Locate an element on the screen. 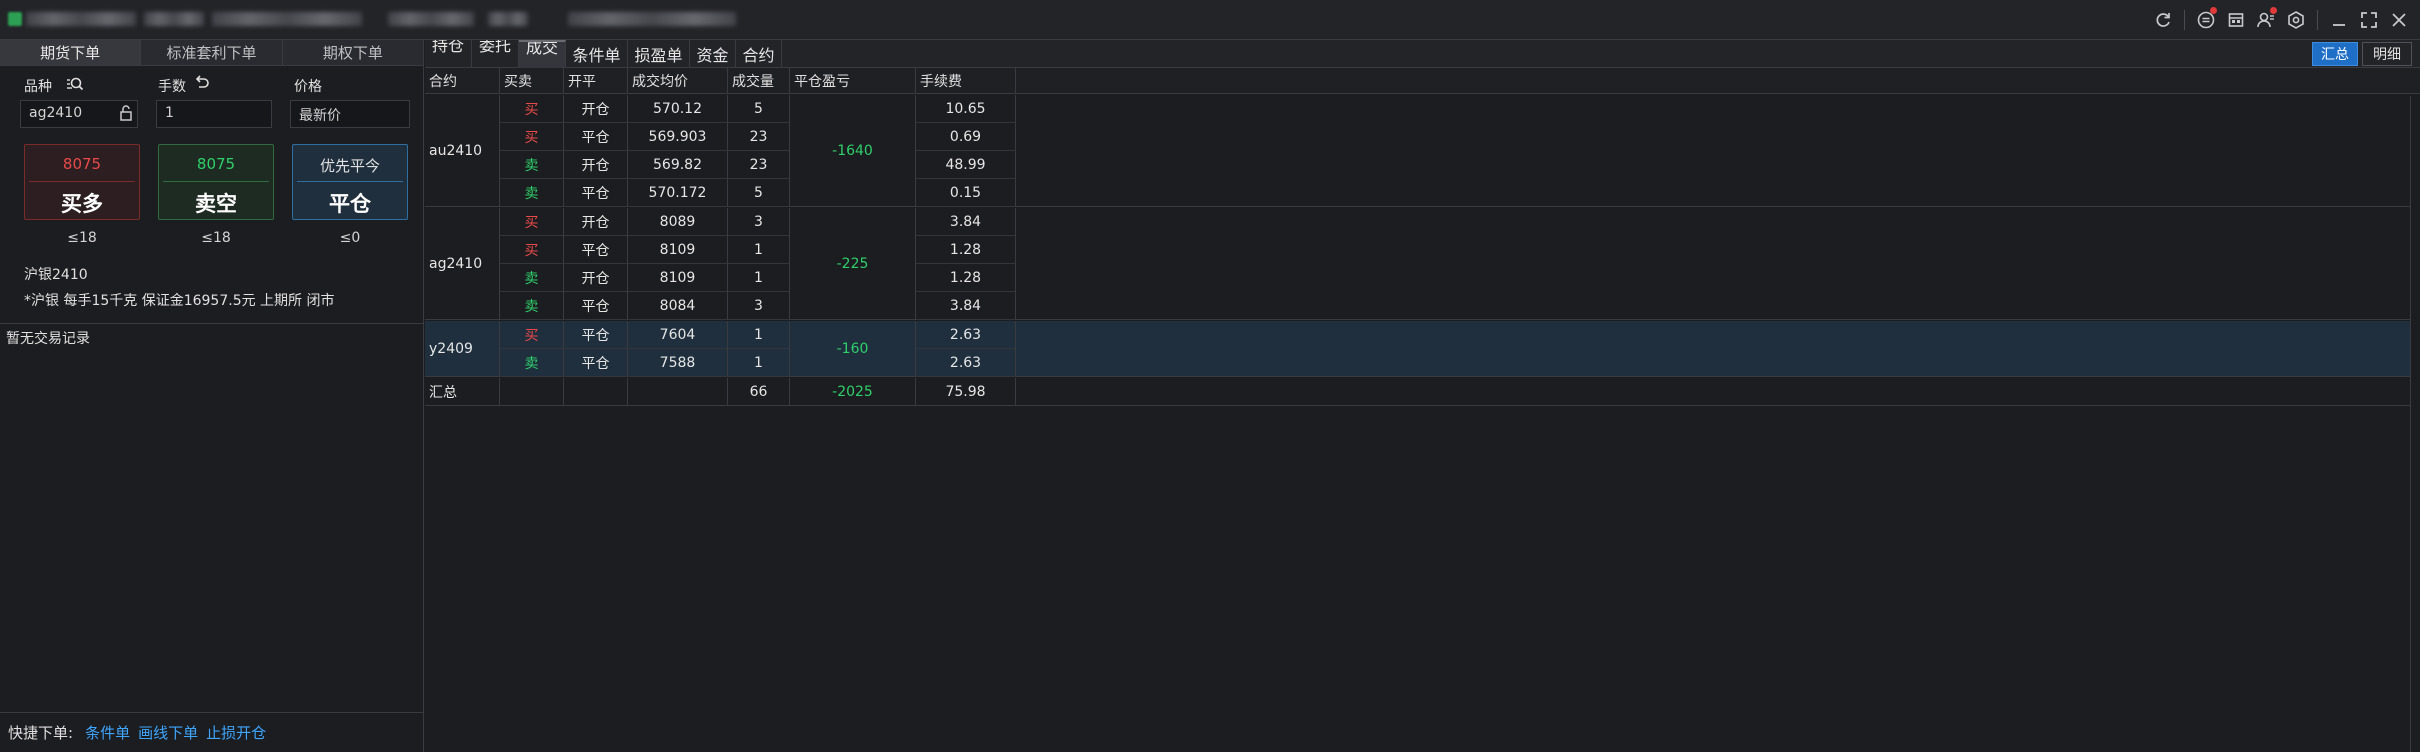 This screenshot has width=2420, height=752. table-row: 买平仓 569.903 23 0.69 is located at coordinates (740, 137).